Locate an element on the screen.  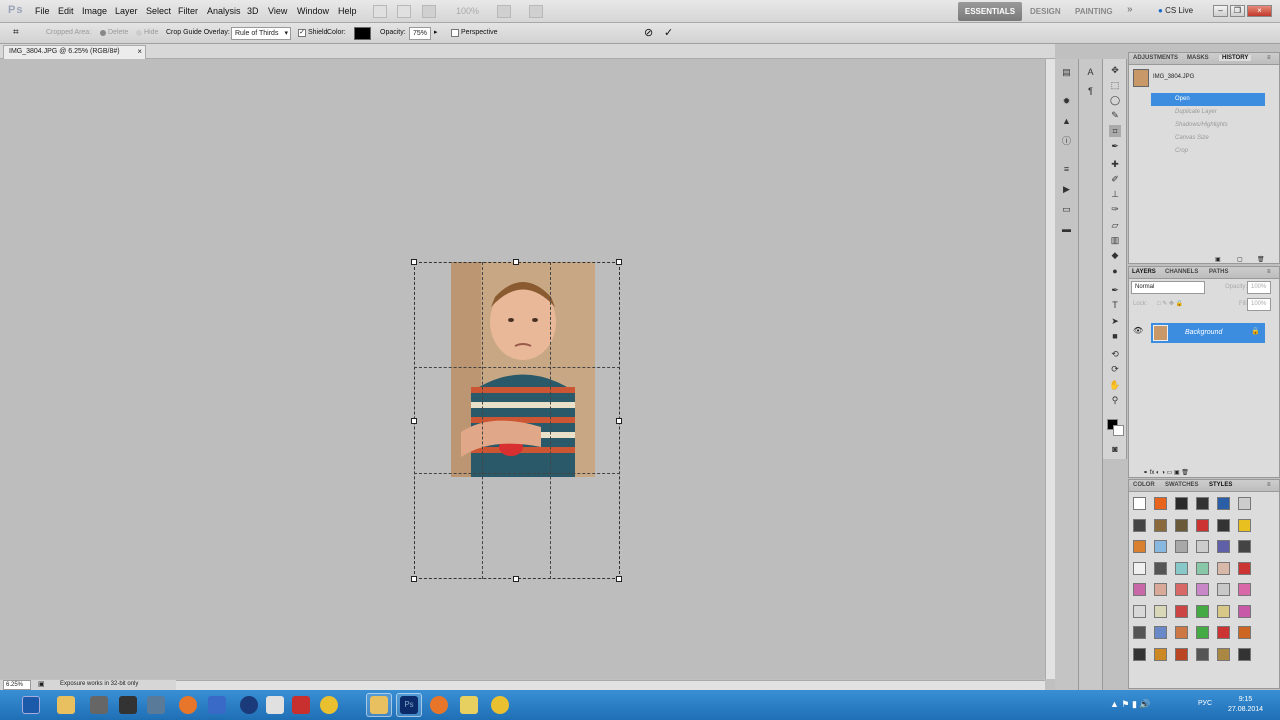
3d-rotate-tool-icon: ⟲ is located at coordinates (1115, 354).